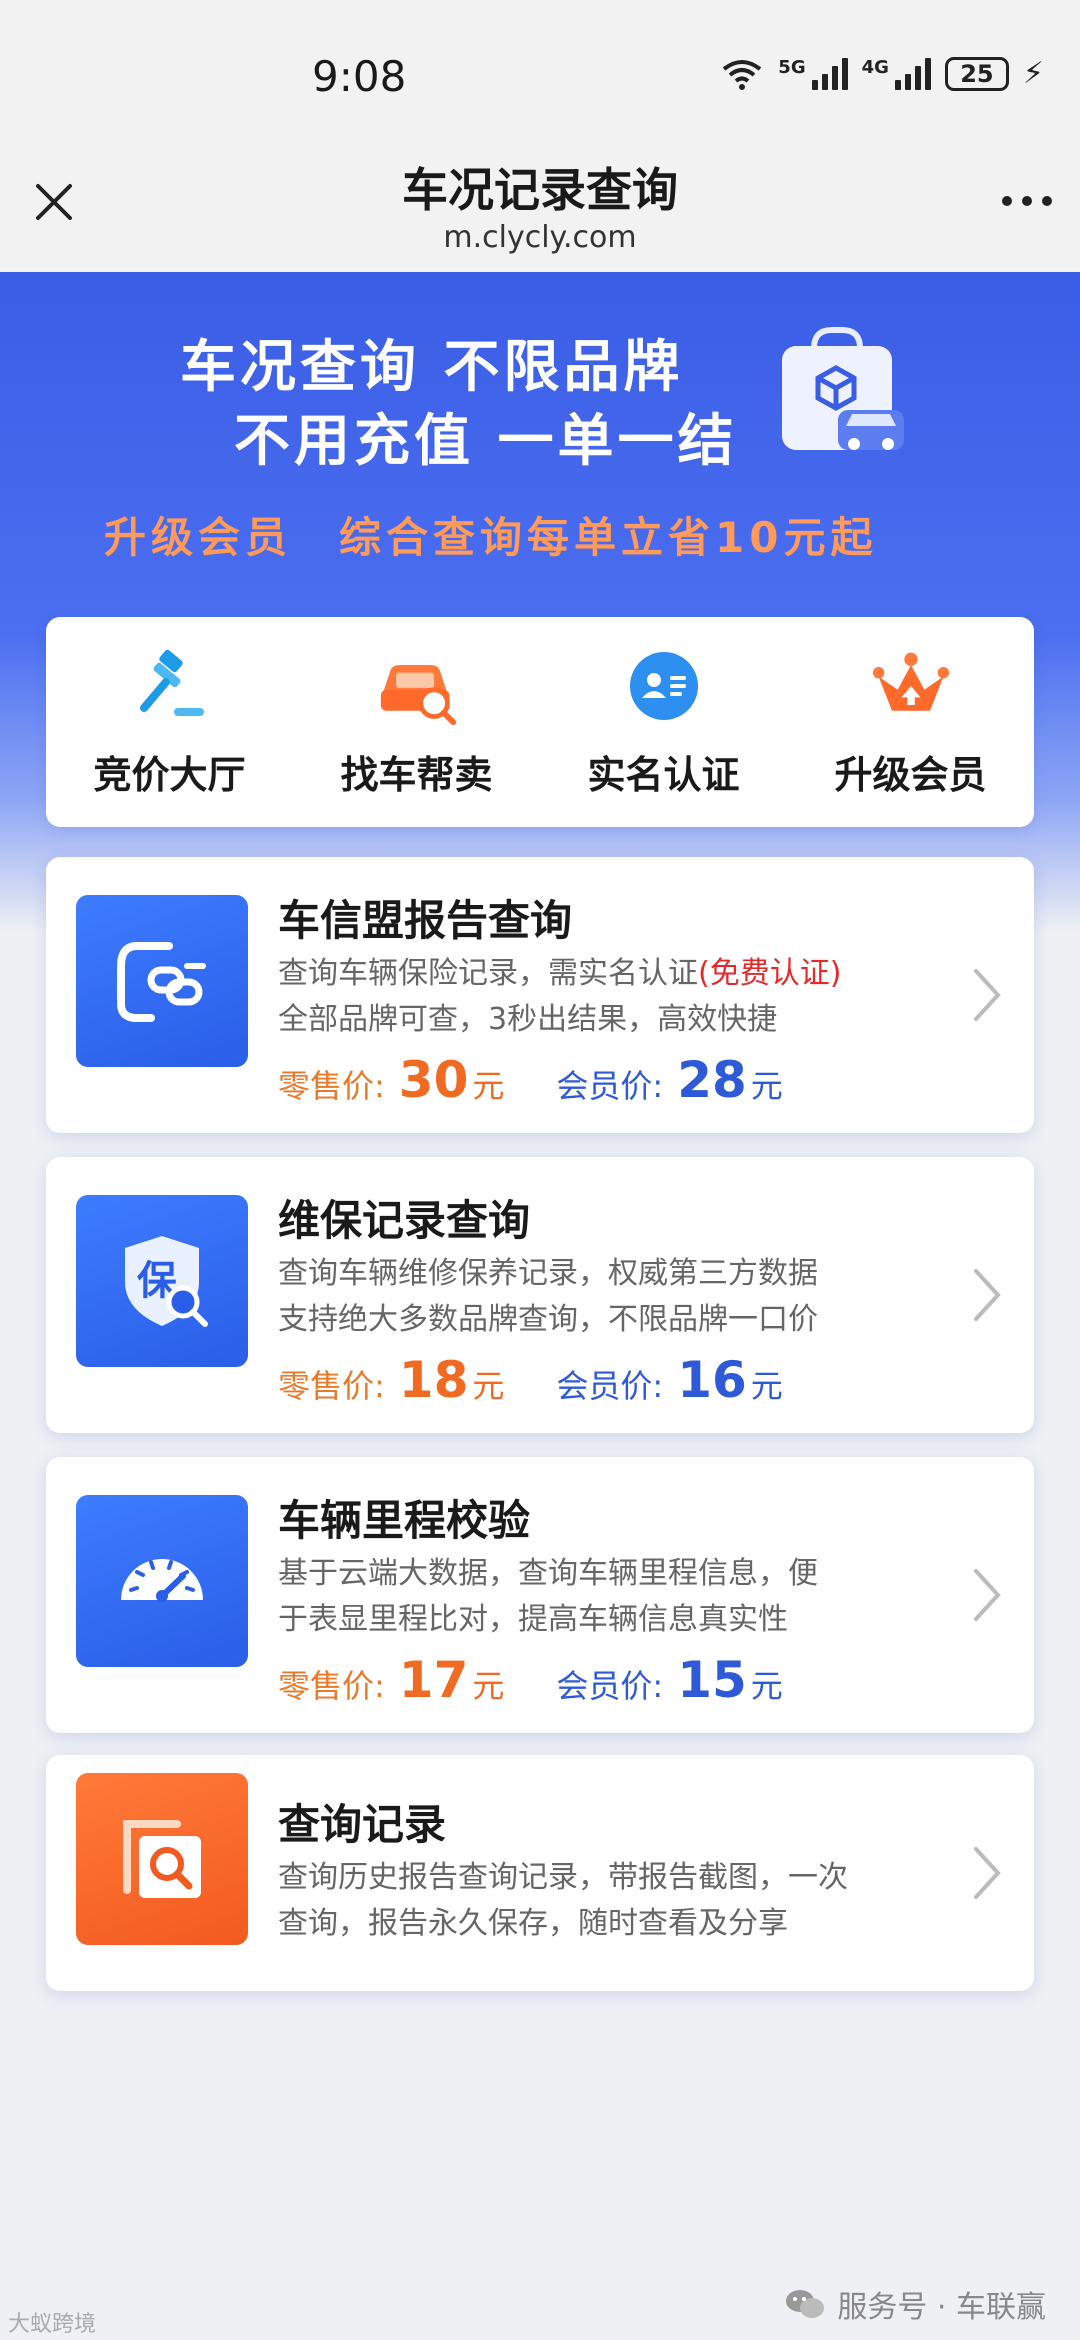 Image resolution: width=1080 pixels, height=2340 pixels. Describe the element at coordinates (548, 1573) in the screenshot. I see `card-desc-line-1: 基于云端大数据，查询车辆里程信息，便` at that location.